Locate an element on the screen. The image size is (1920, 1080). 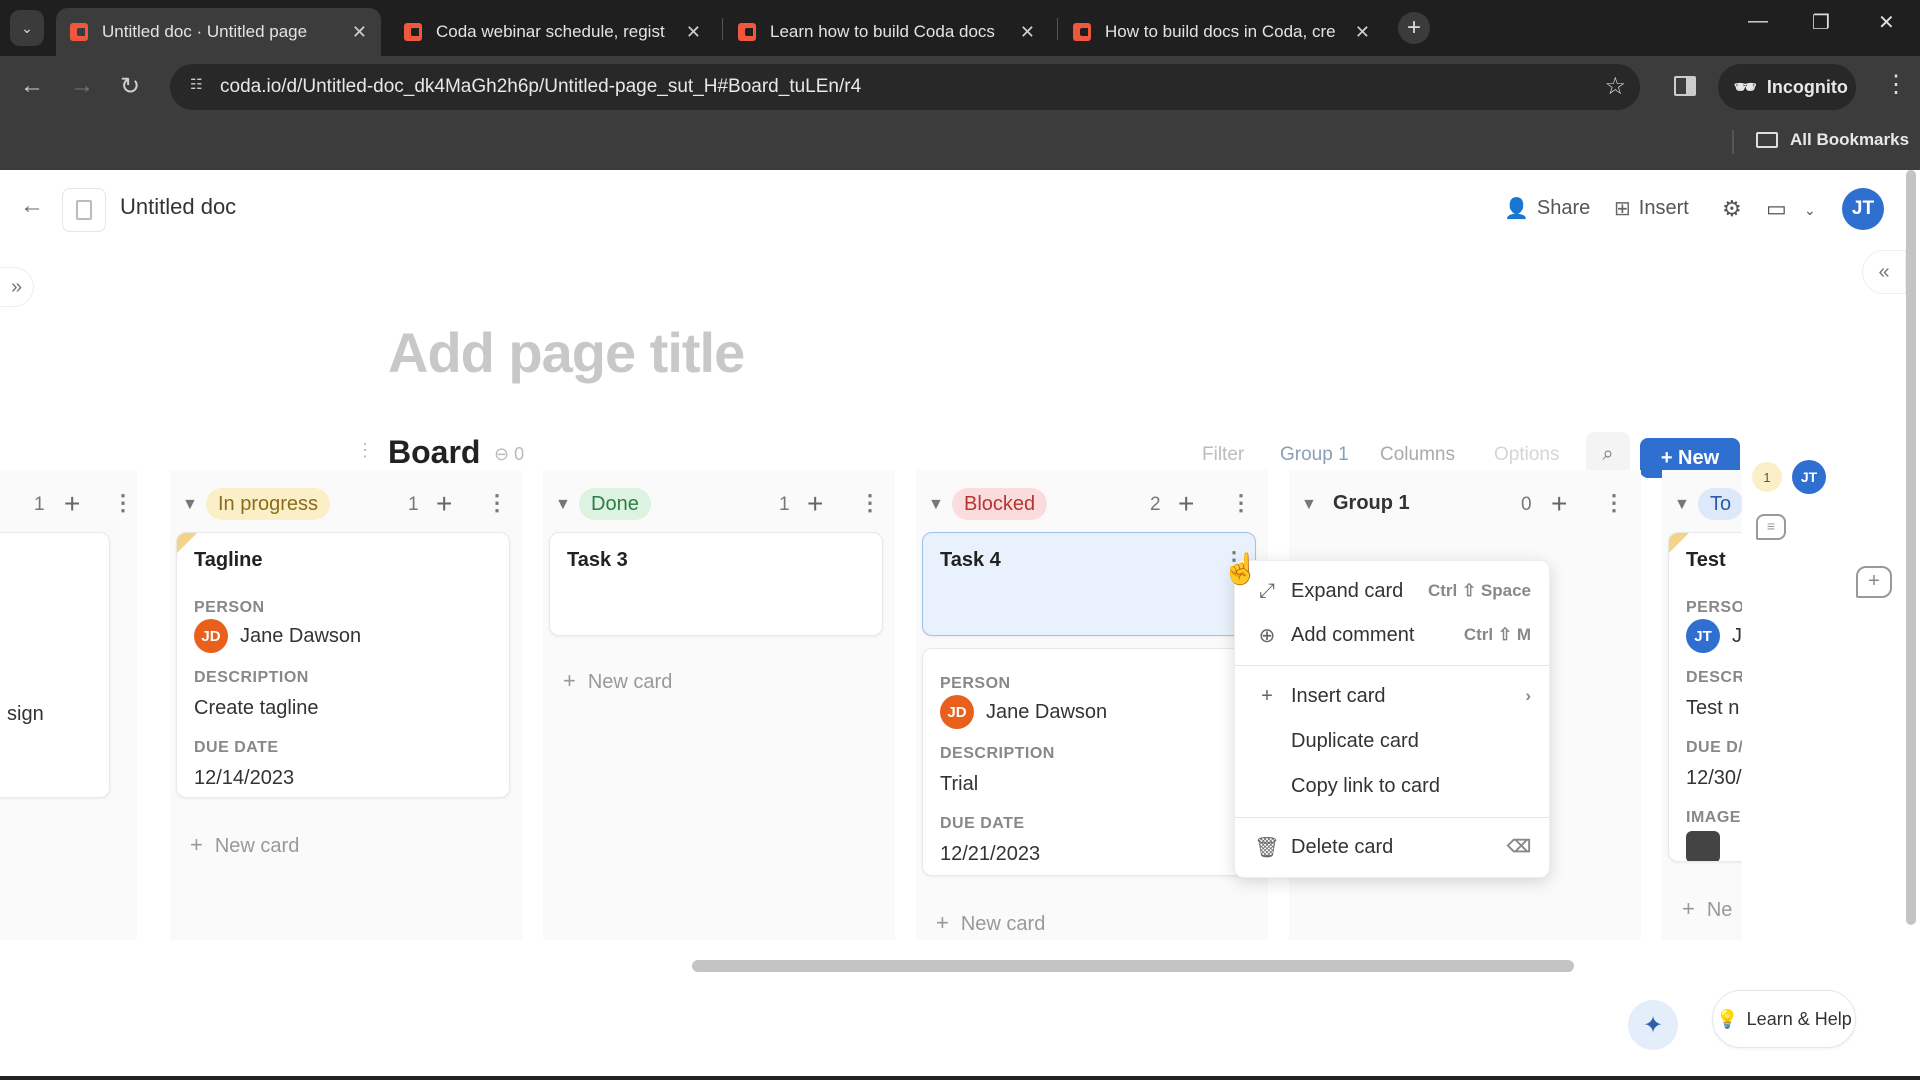
coda-favicon-icon is located at coordinates (747, 32).